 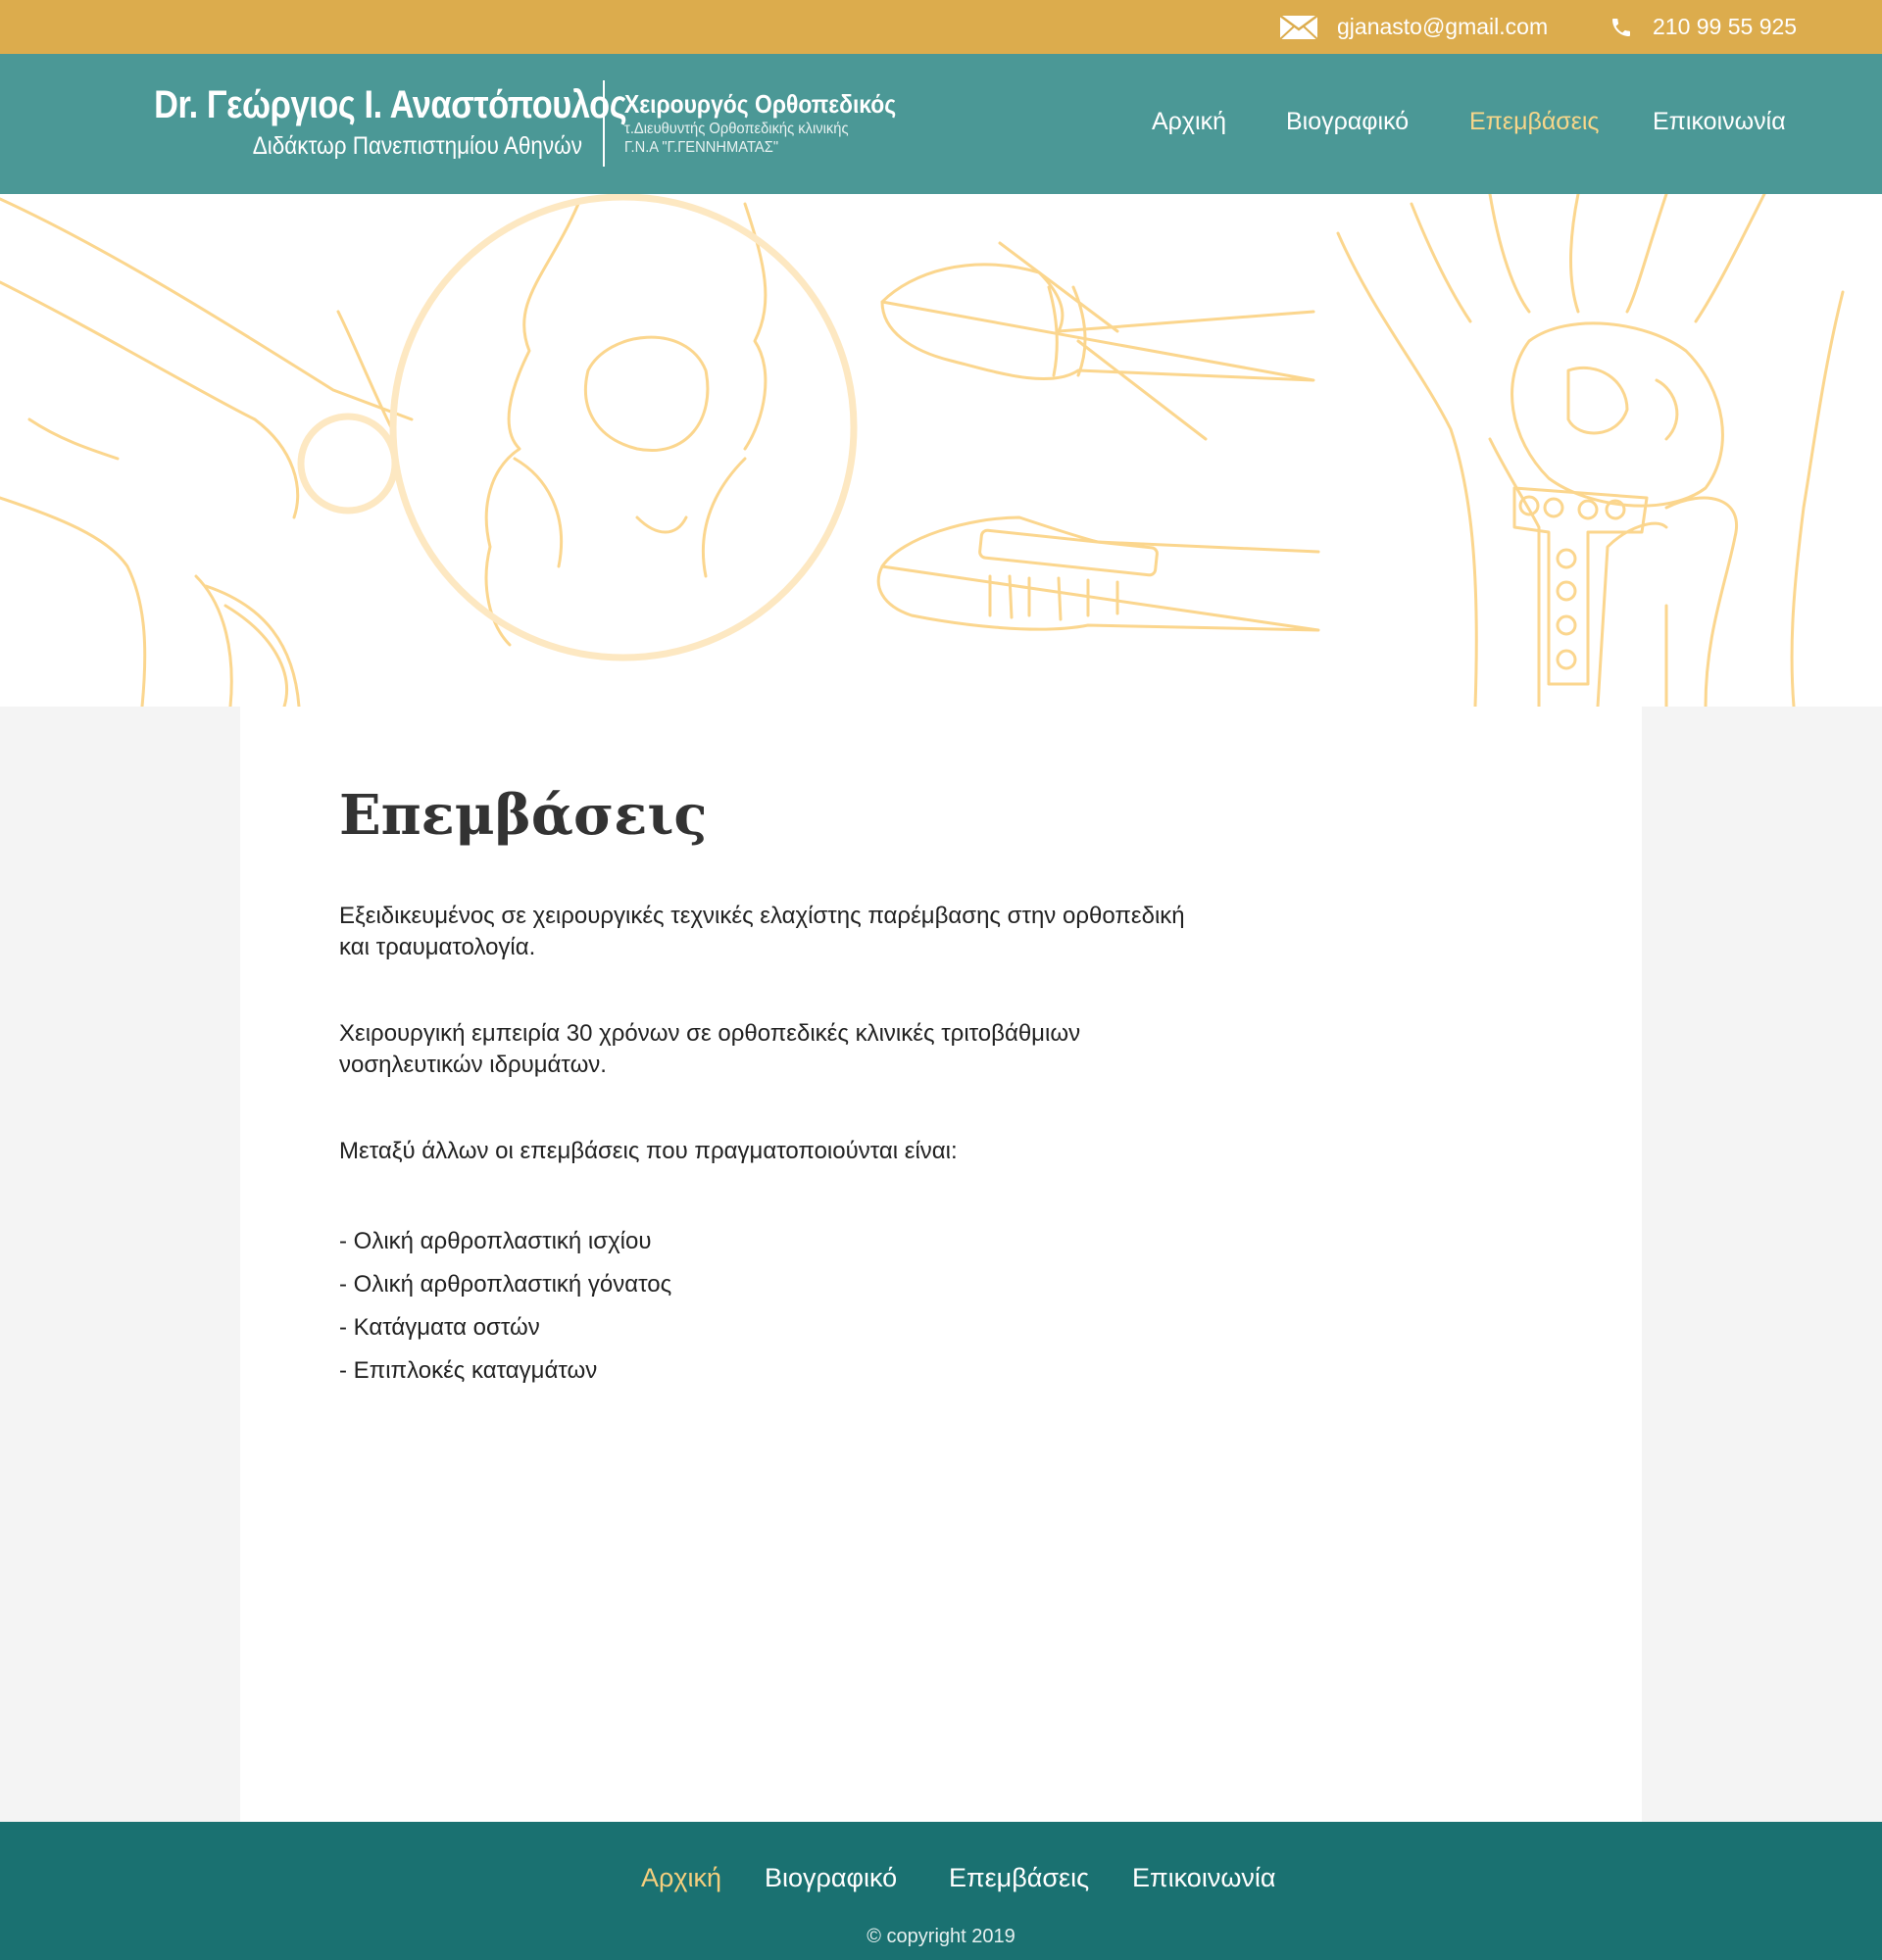 I want to click on footer-nav-procedures: Επεμβάσεις, so click(x=1019, y=1878).